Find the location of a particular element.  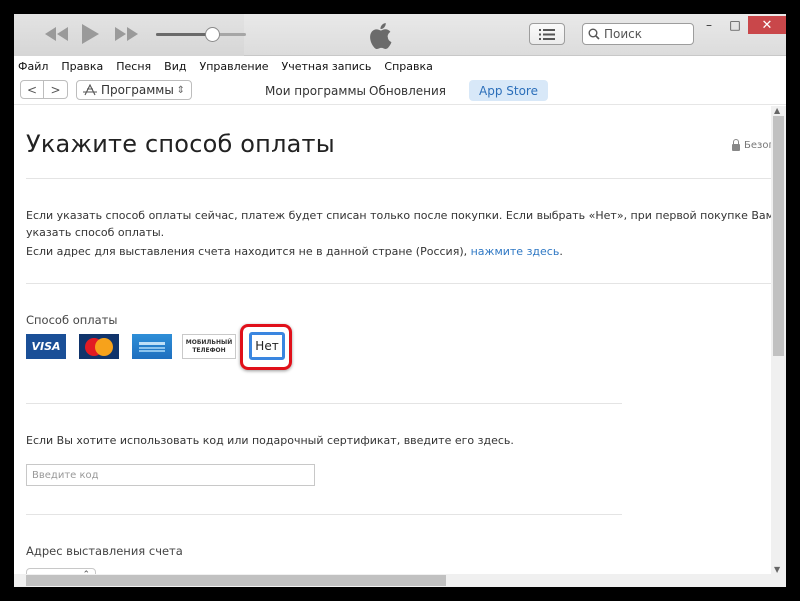

search-input: Поиск is located at coordinates (638, 34).